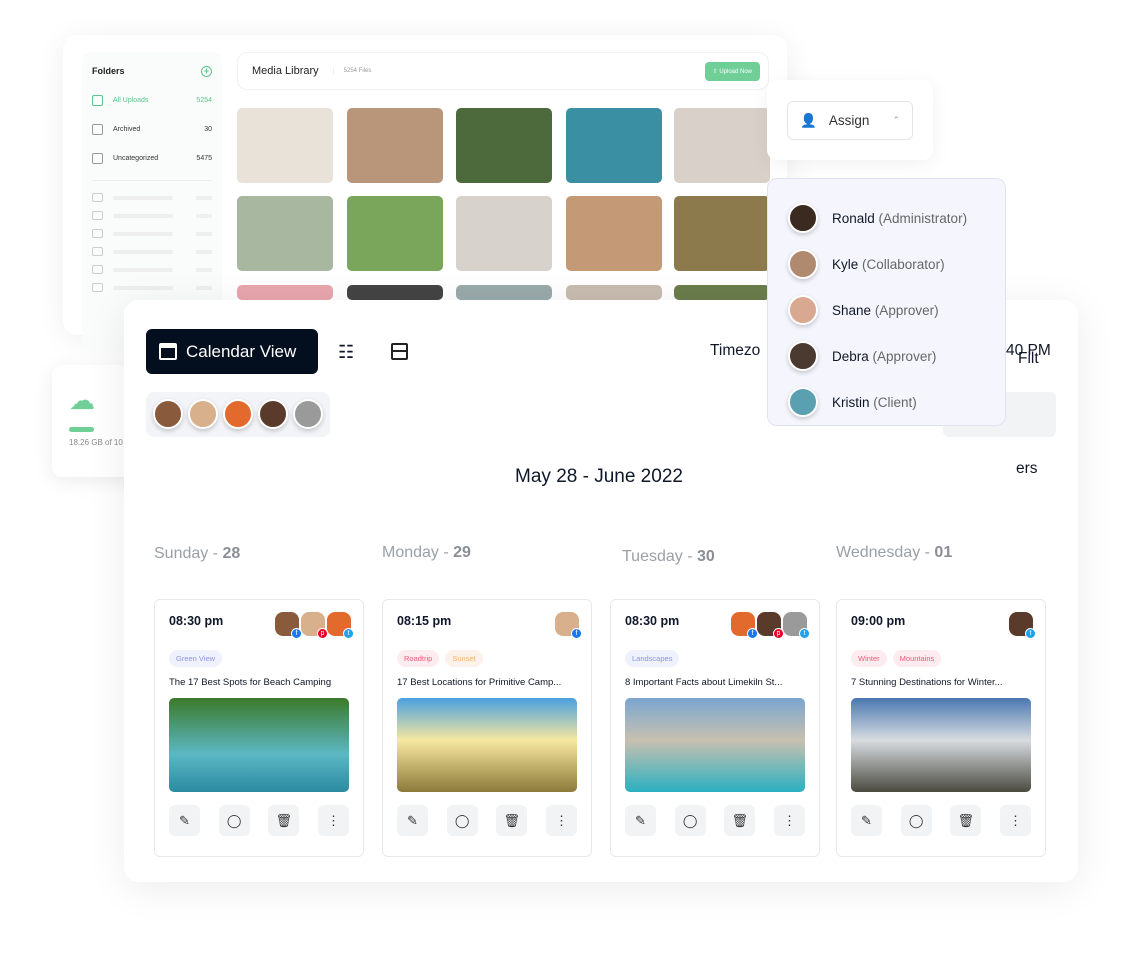 Image resolution: width=1136 pixels, height=955 pixels. I want to click on team-avatars, so click(238, 414).